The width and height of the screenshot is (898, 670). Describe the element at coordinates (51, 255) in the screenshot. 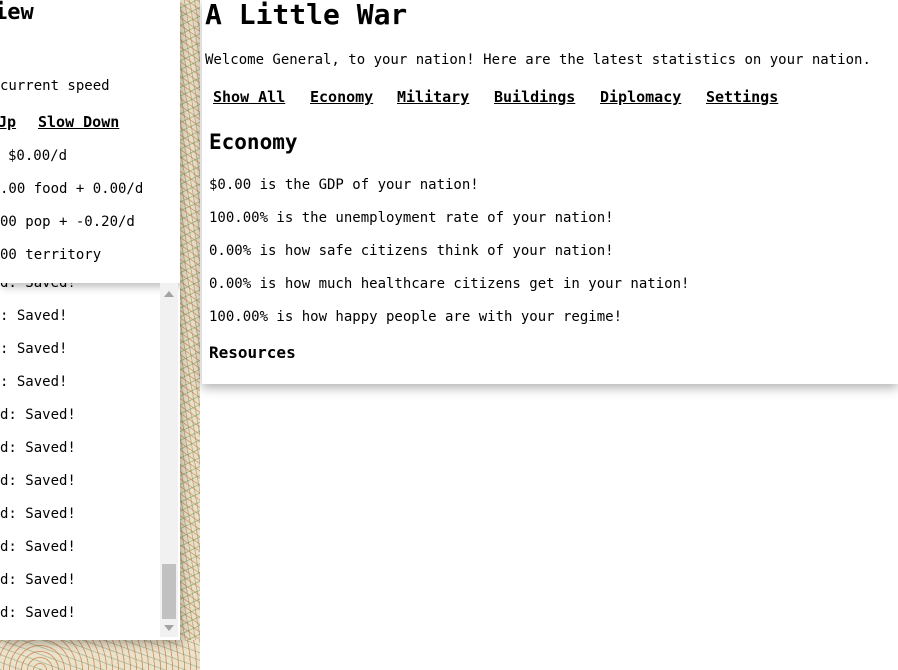

I see `territory: 00 territory` at that location.